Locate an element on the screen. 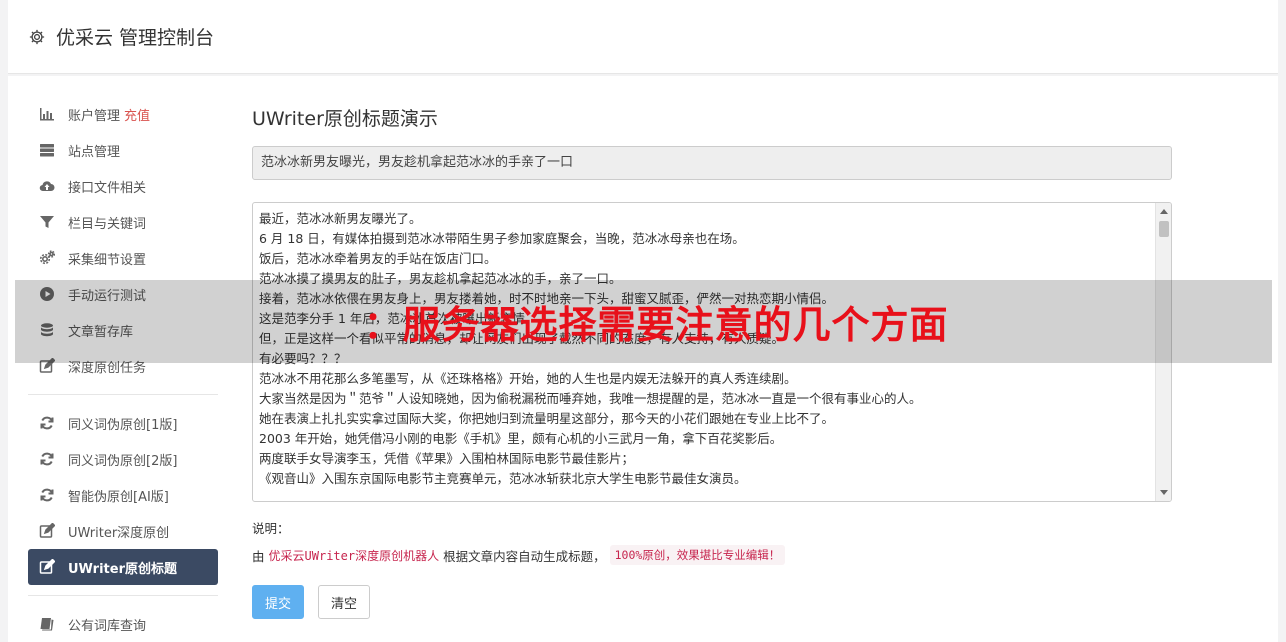 This screenshot has width=1286, height=642. sidebar-item-collect-settings: 采集细节设置 is located at coordinates (123, 258).